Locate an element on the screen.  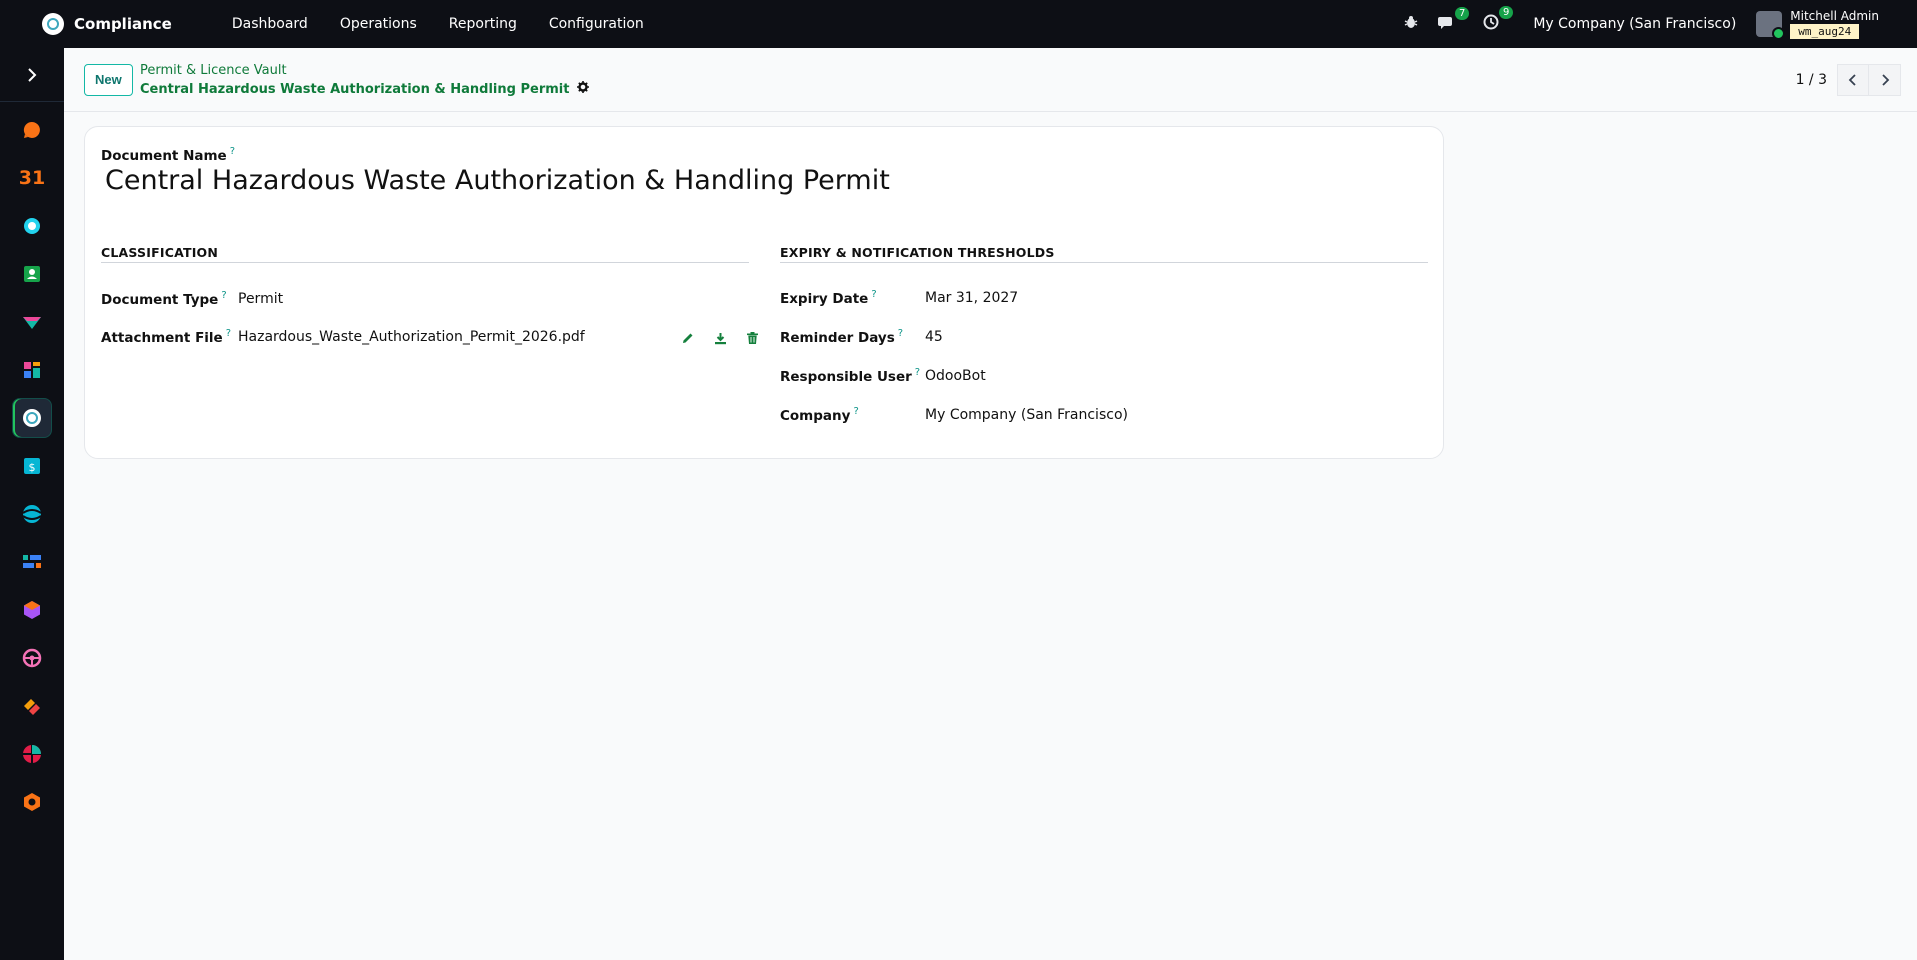
app-name: Compliance is located at coordinates (123, 24).